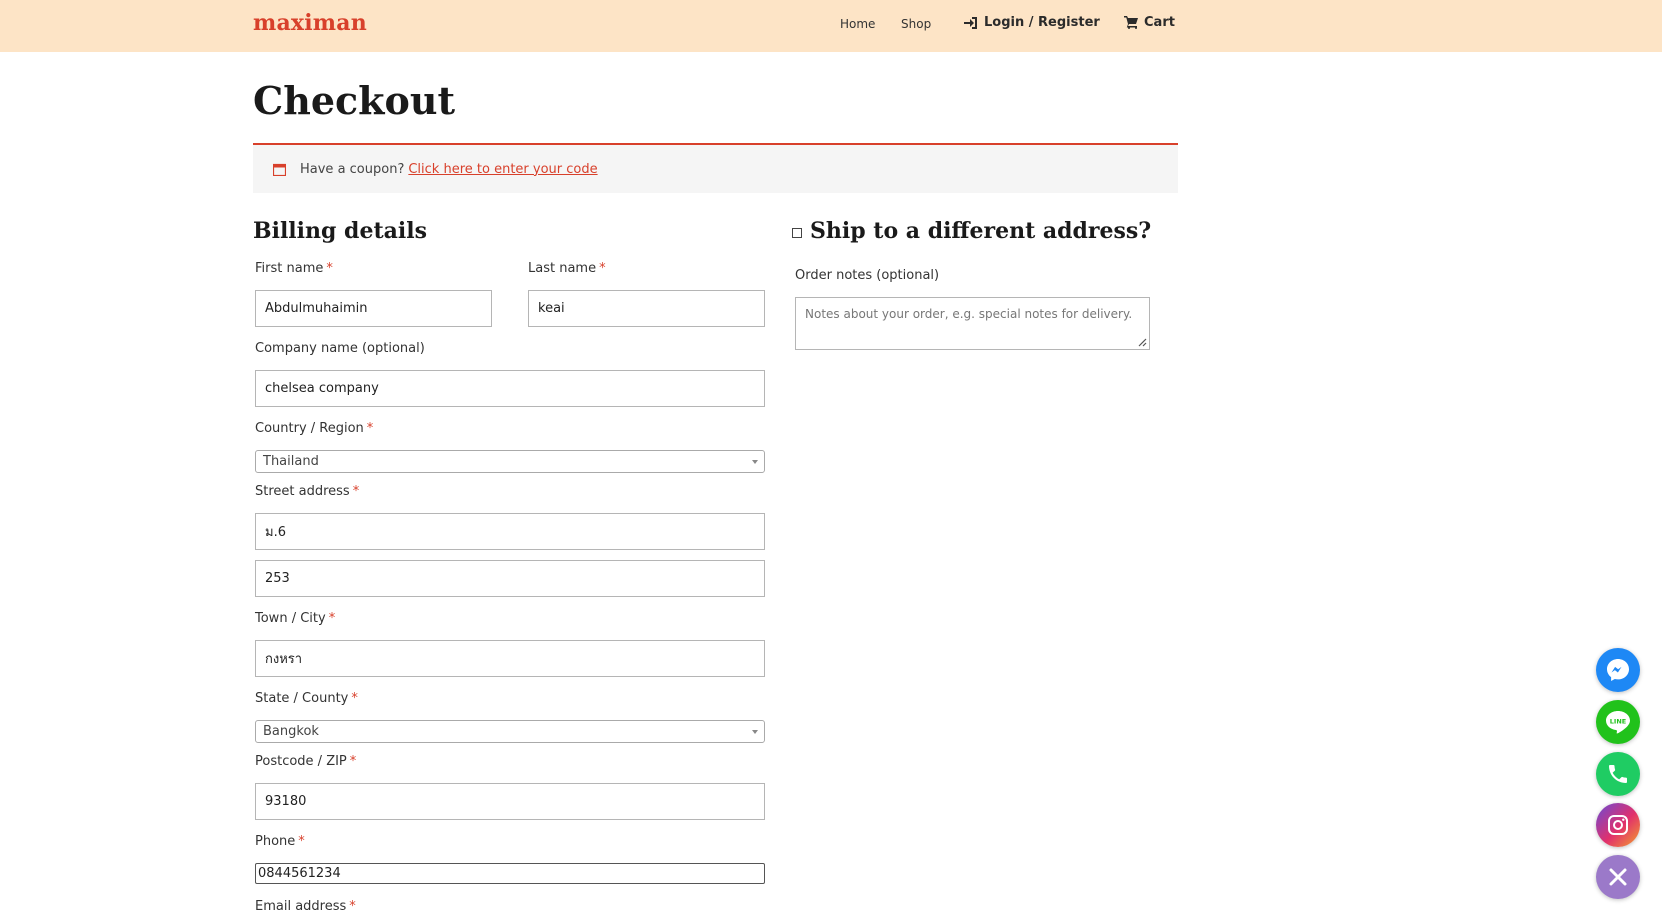  Describe the element at coordinates (510, 801) in the screenshot. I see `postcode-field: 93180` at that location.